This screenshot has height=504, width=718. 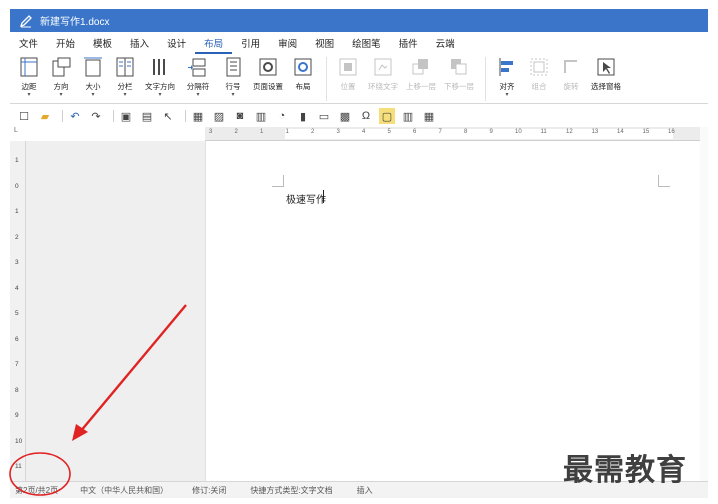 What do you see at coordinates (61, 79) in the screenshot?
I see `ribbon-button-1: 方向 ▾` at bounding box center [61, 79].